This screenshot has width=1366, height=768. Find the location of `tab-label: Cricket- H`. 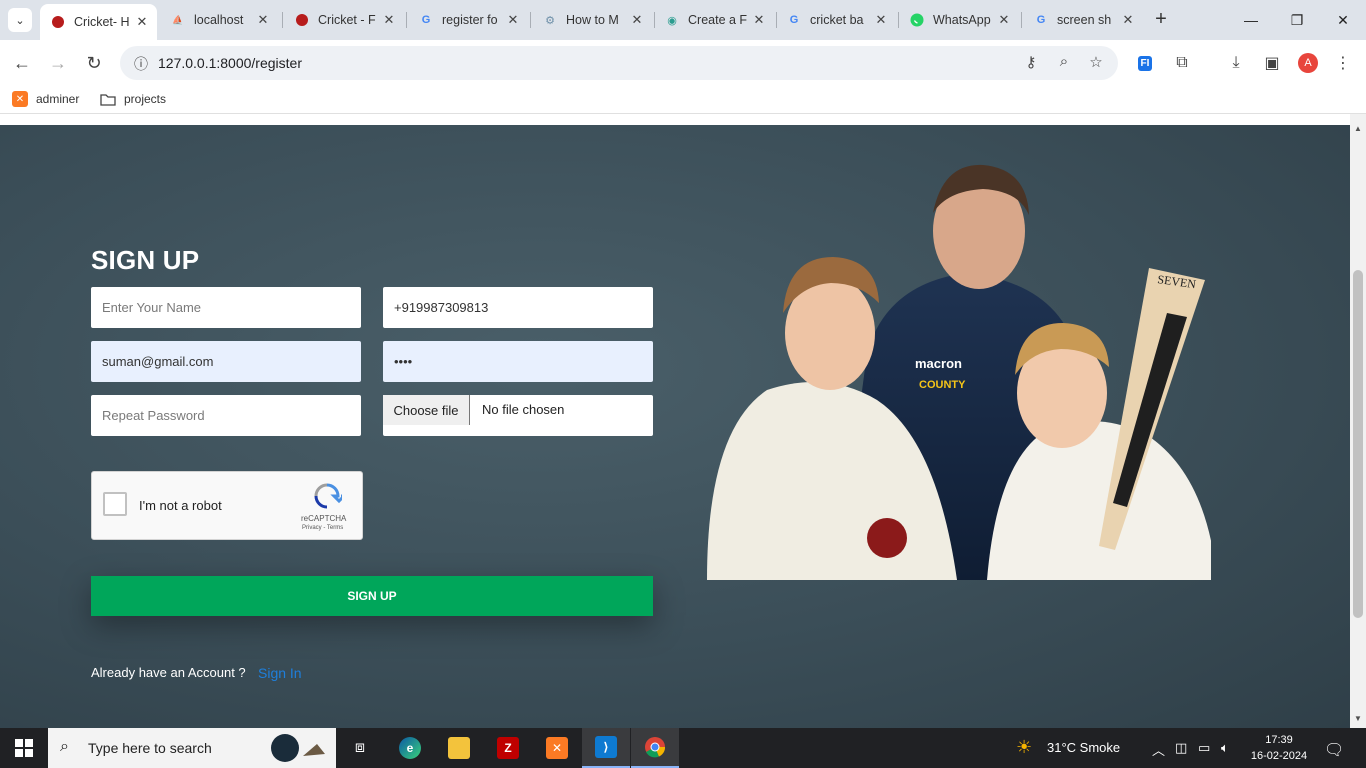

tab-label: Cricket- H is located at coordinates (102, 22).